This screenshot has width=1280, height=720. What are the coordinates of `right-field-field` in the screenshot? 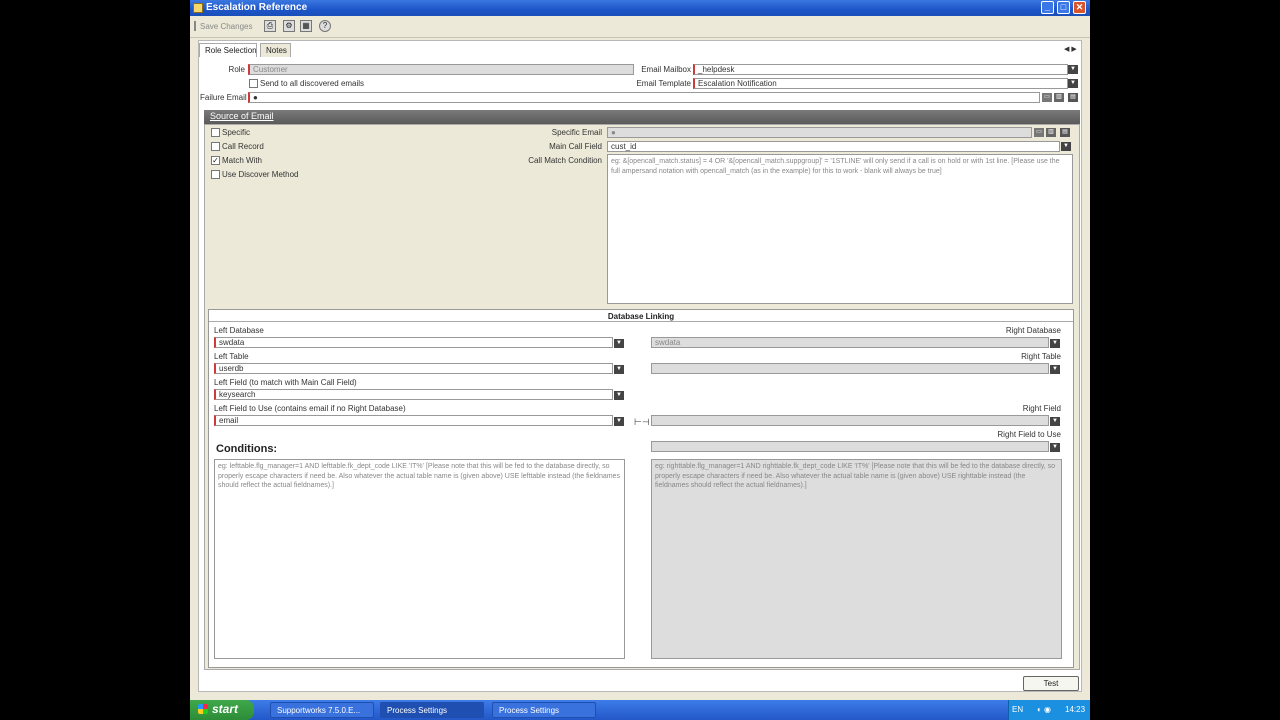 It's located at (850, 420).